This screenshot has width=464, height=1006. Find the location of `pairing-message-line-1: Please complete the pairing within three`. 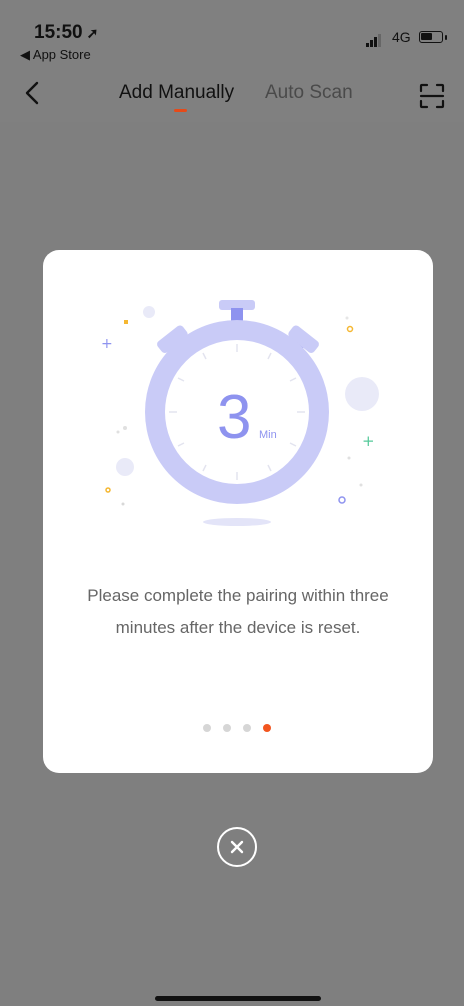

pairing-message-line-1: Please complete the pairing within three is located at coordinates (238, 595).